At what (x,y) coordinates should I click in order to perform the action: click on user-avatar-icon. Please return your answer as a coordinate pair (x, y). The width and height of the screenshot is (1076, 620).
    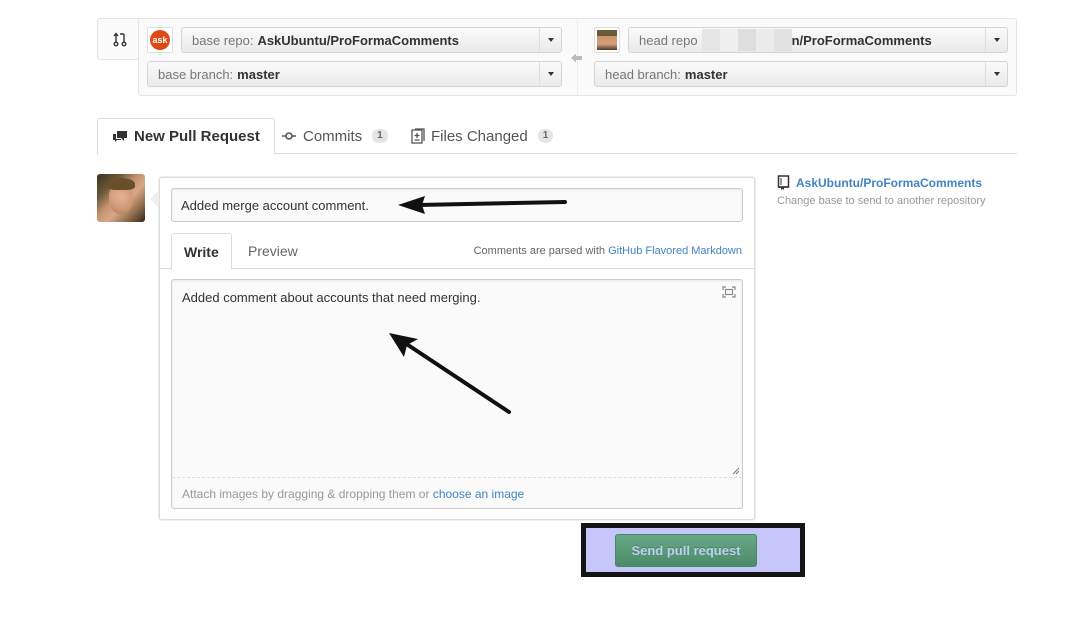
    Looking at the image, I should click on (607, 40).